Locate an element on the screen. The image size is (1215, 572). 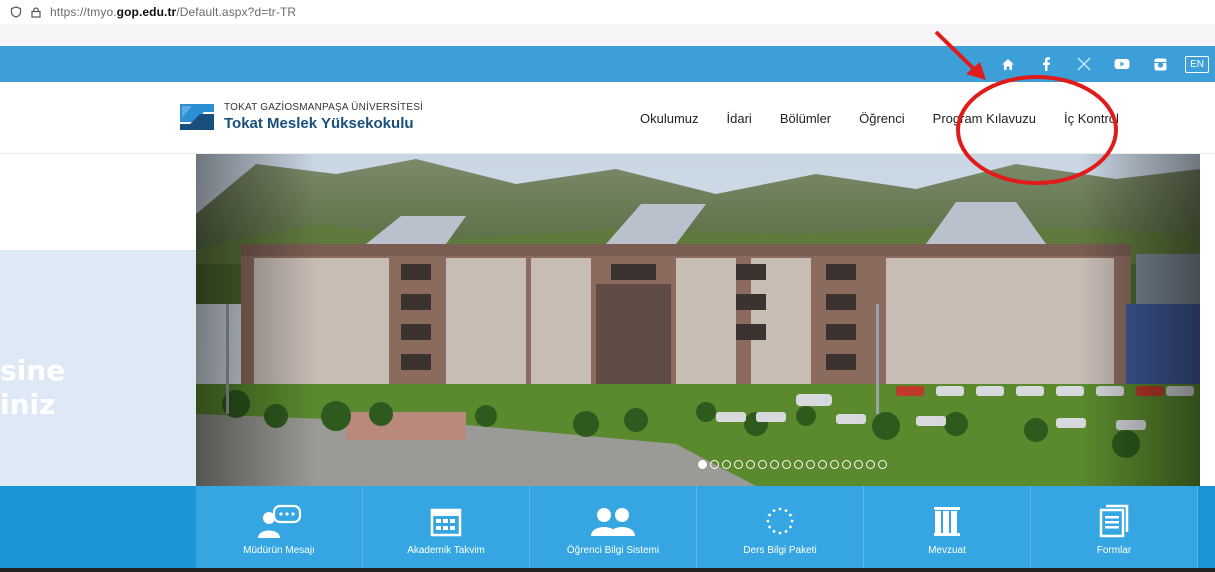
calendar-icon is located at coordinates (446, 521).